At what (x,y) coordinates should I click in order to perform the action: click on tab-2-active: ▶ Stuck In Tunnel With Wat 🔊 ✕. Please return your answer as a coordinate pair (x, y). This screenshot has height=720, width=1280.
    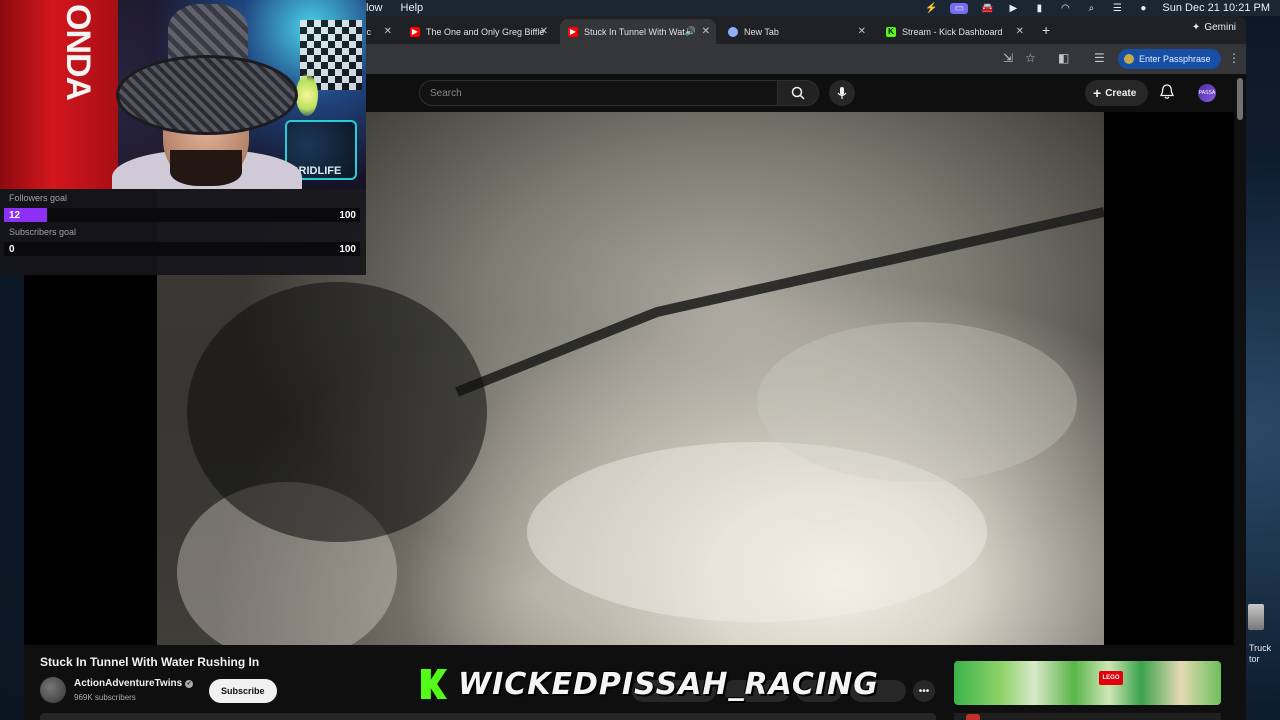
    Looking at the image, I should click on (638, 31).